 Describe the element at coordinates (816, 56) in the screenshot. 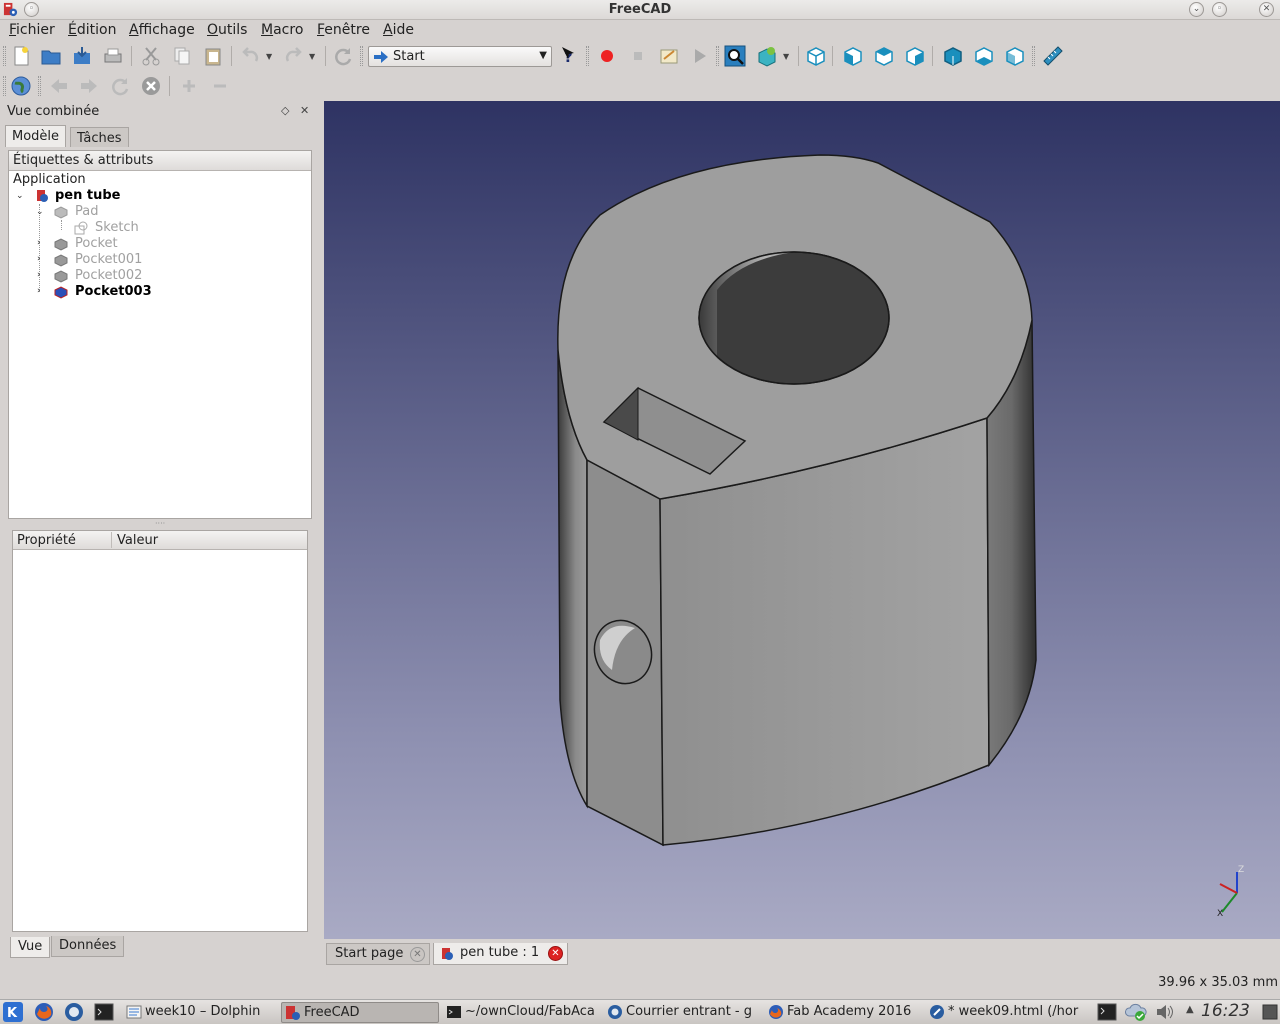

I see `isometric-view-icon` at that location.